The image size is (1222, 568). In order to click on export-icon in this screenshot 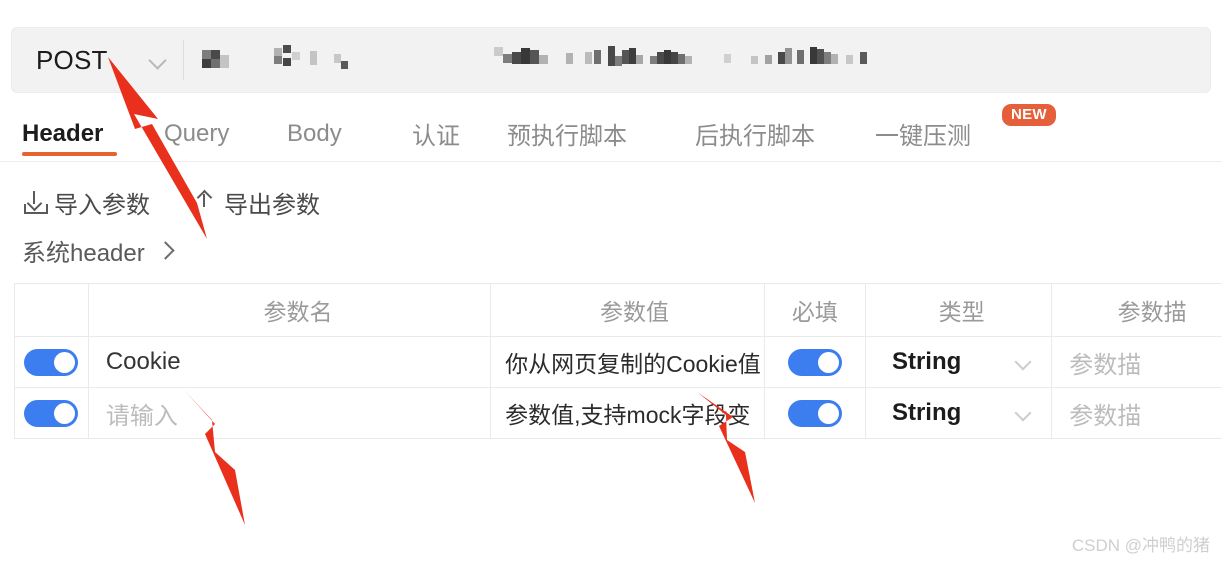, I will do `click(204, 202)`.